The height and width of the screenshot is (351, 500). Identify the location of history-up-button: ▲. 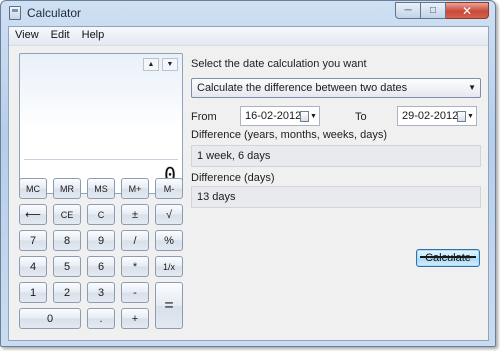
(151, 64).